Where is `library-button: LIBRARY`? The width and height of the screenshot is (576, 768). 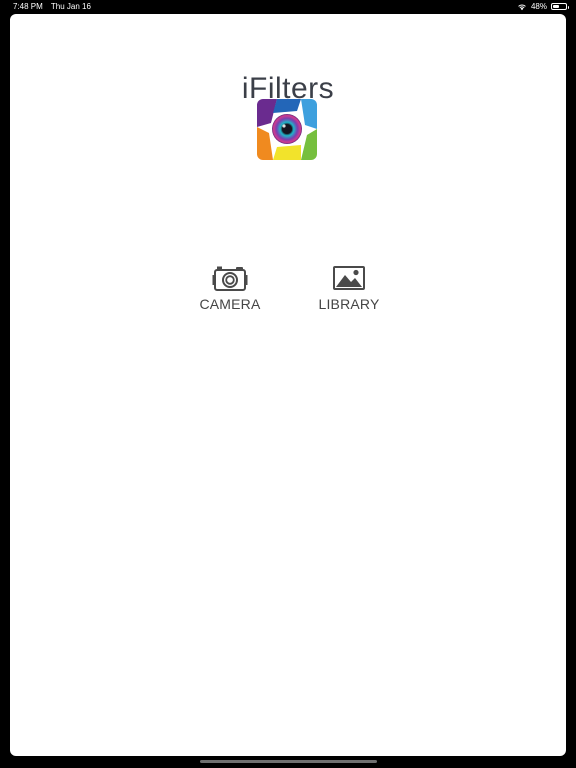
library-button: LIBRARY is located at coordinates (349, 292).